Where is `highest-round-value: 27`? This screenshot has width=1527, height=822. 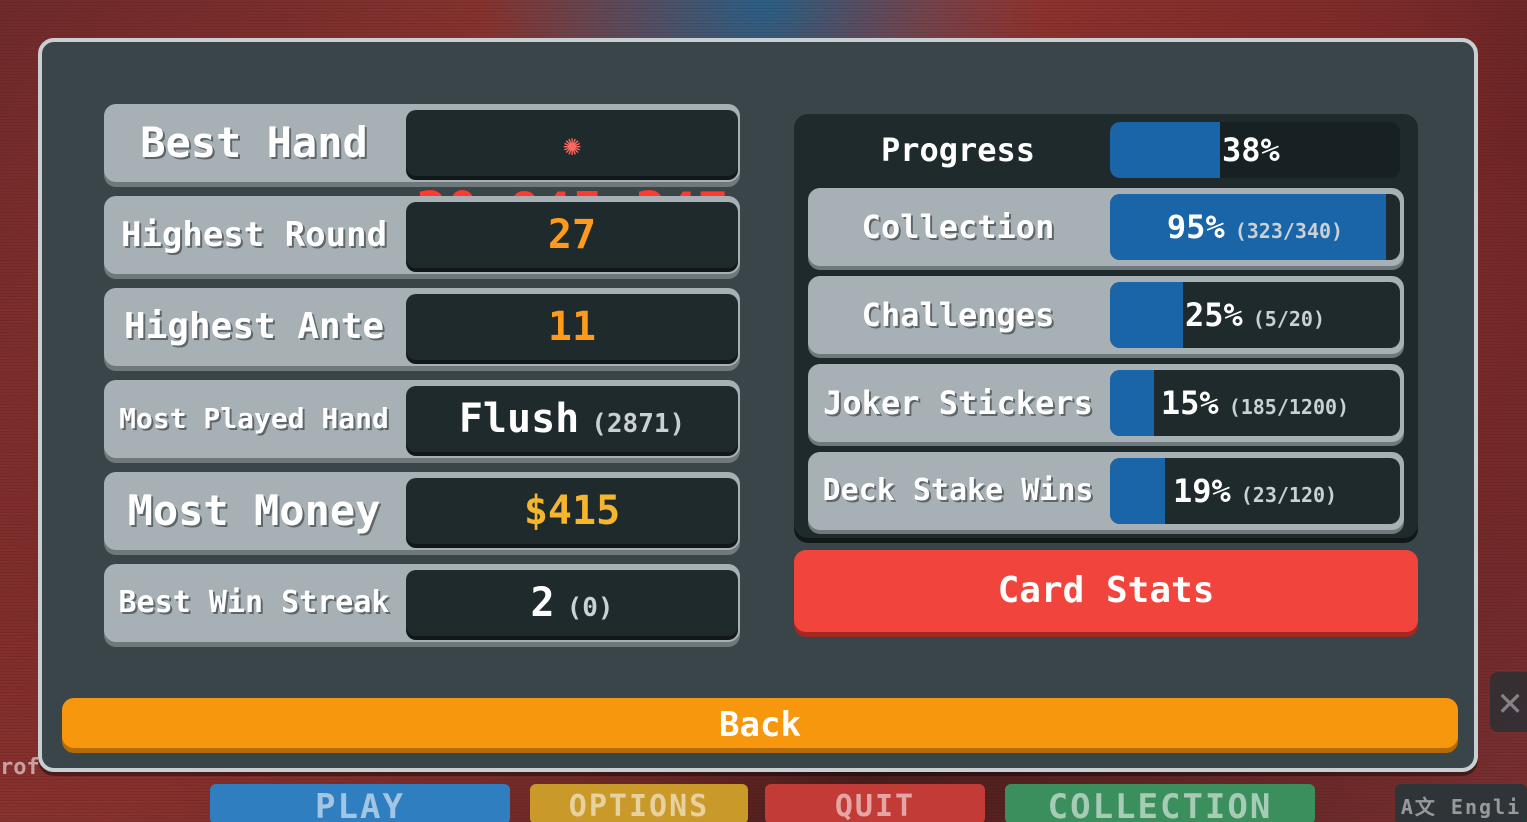 highest-round-value: 27 is located at coordinates (572, 235).